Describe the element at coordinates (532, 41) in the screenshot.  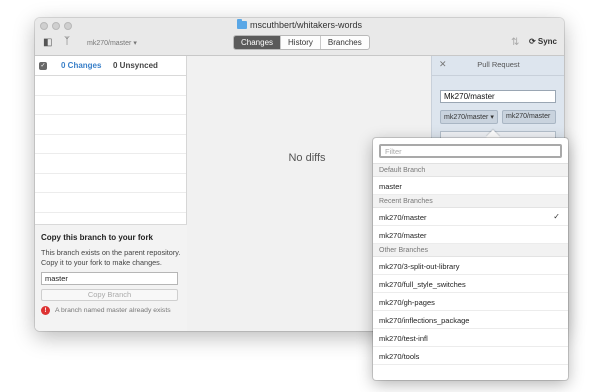
I see `sync-icon: ⟳` at that location.